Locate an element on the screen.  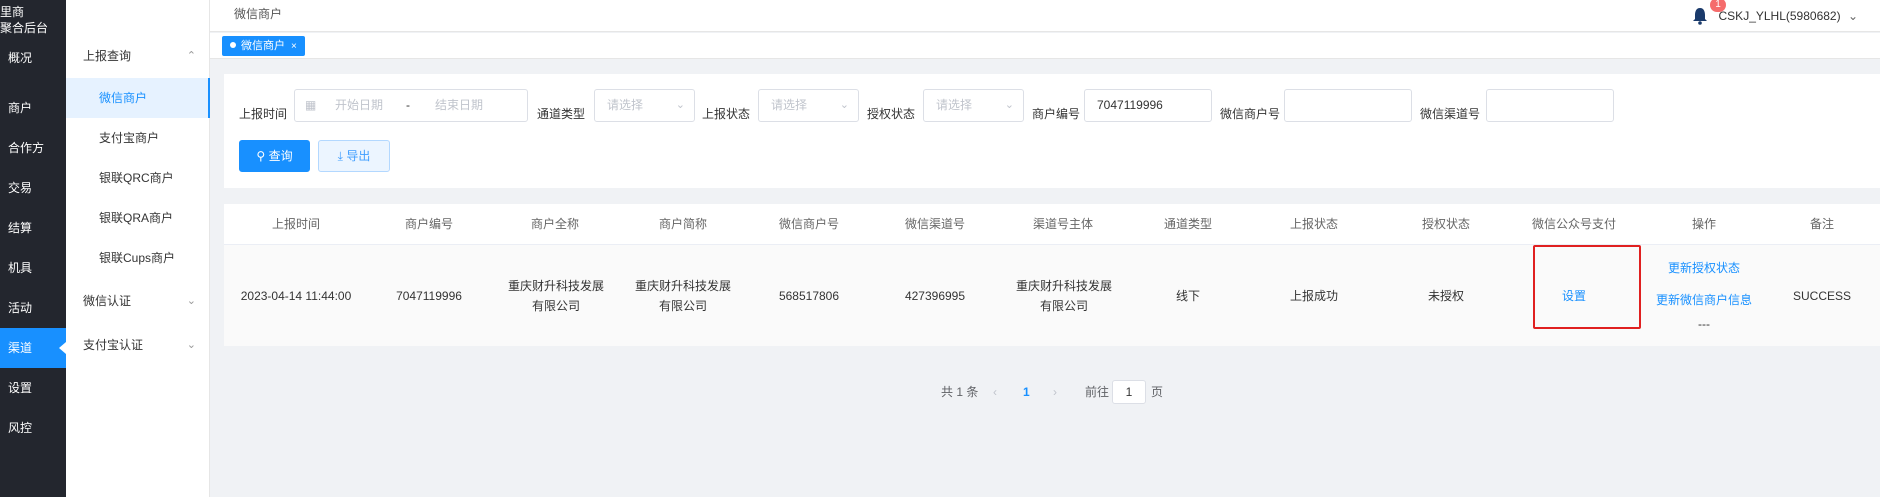
column-header: 微信商户号 is located at coordinates (808, 224).